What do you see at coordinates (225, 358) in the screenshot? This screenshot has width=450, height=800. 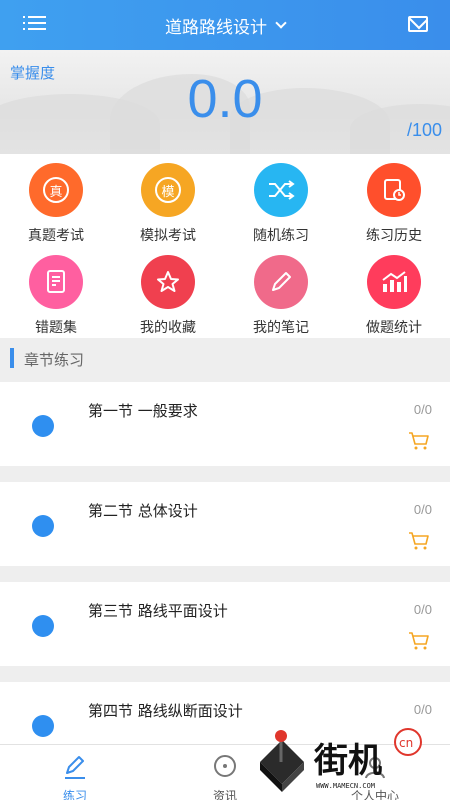 I see `section-header: 章节练习` at bounding box center [225, 358].